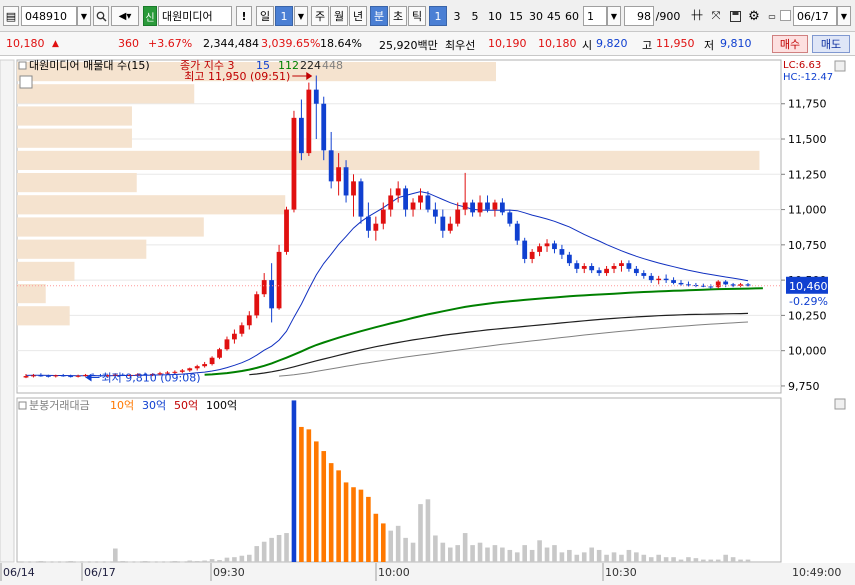  What do you see at coordinates (7, 311) in the screenshot?
I see `left-gutter` at bounding box center [7, 311].